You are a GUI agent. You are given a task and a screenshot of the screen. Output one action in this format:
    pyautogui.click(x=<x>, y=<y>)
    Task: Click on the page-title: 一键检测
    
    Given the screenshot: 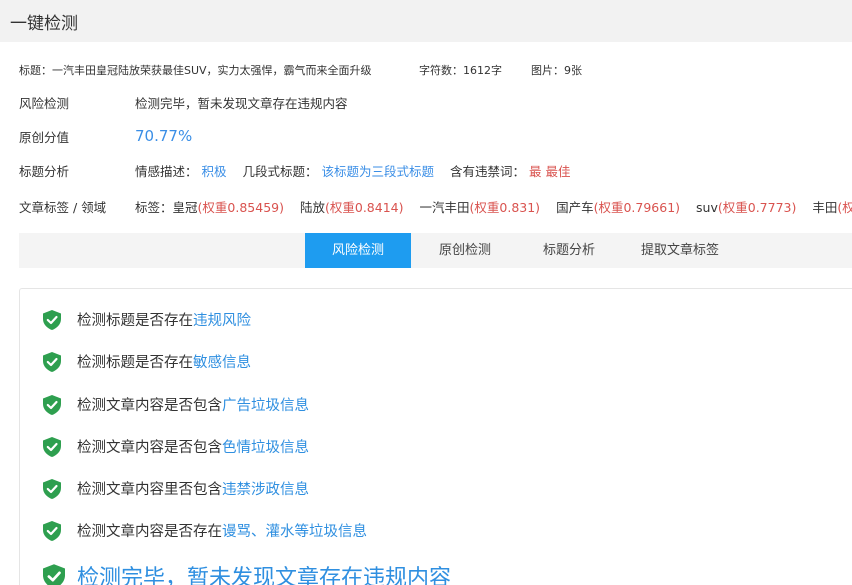 What is the action you would take?
    pyautogui.click(x=44, y=24)
    